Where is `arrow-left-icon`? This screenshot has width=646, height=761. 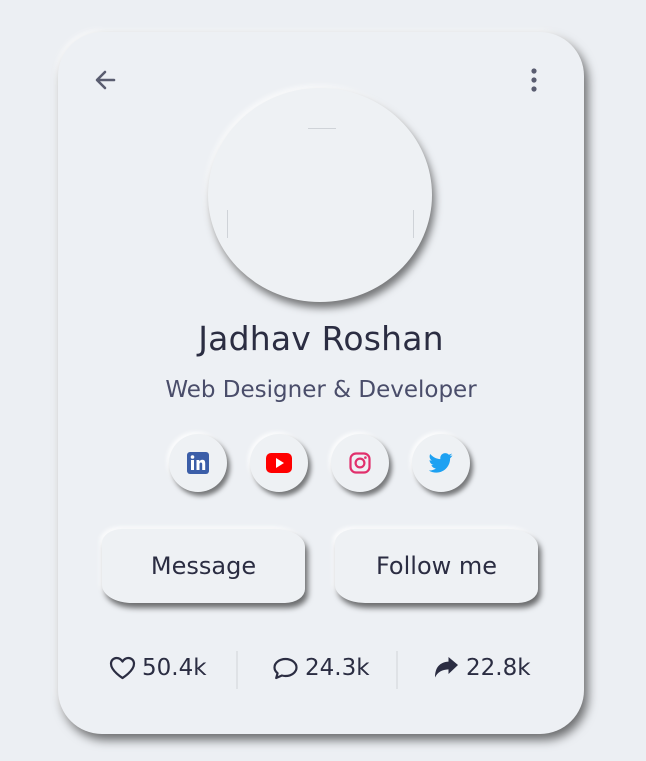 arrow-left-icon is located at coordinates (105, 80).